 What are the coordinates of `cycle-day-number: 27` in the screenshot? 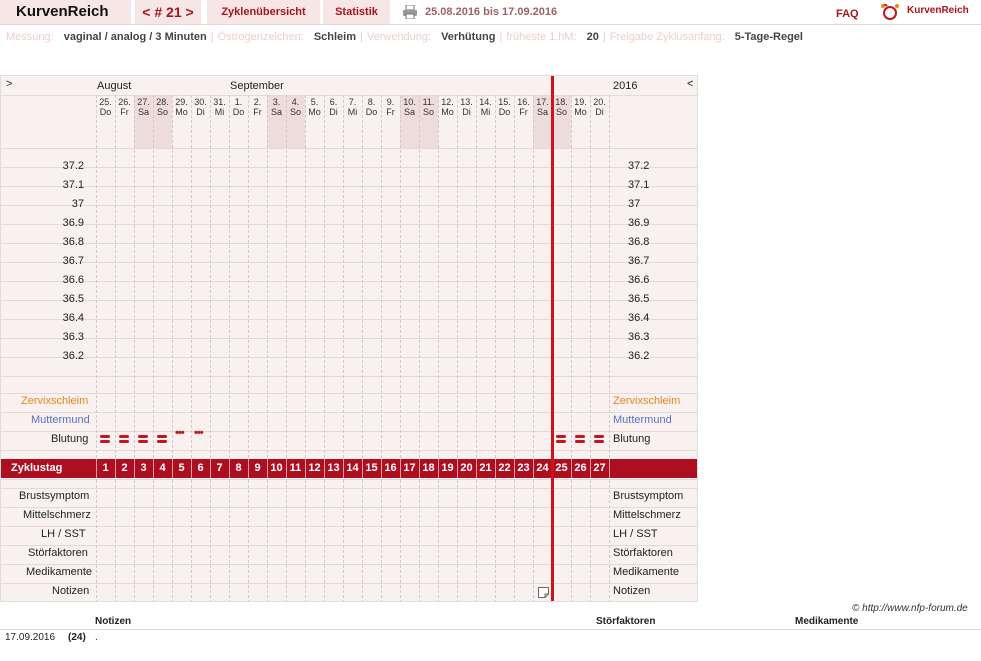 It's located at (599, 468).